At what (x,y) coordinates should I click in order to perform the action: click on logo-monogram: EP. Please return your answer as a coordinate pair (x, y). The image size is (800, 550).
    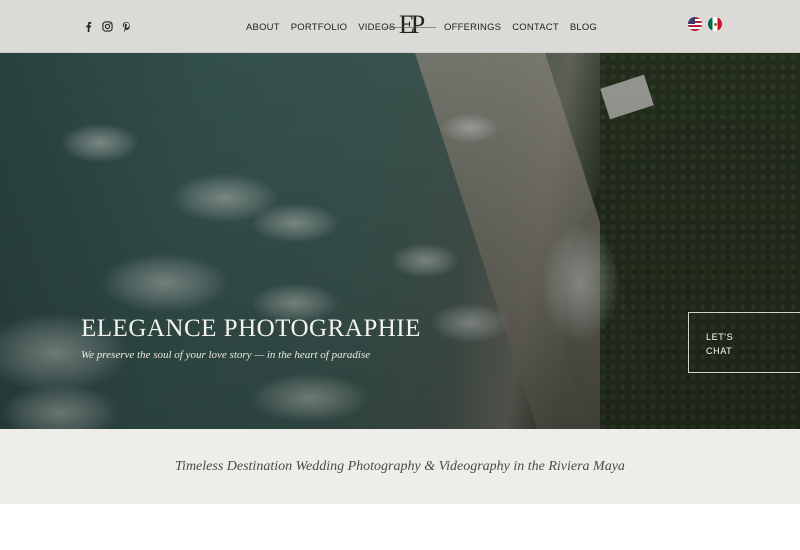
    Looking at the image, I should click on (411, 24).